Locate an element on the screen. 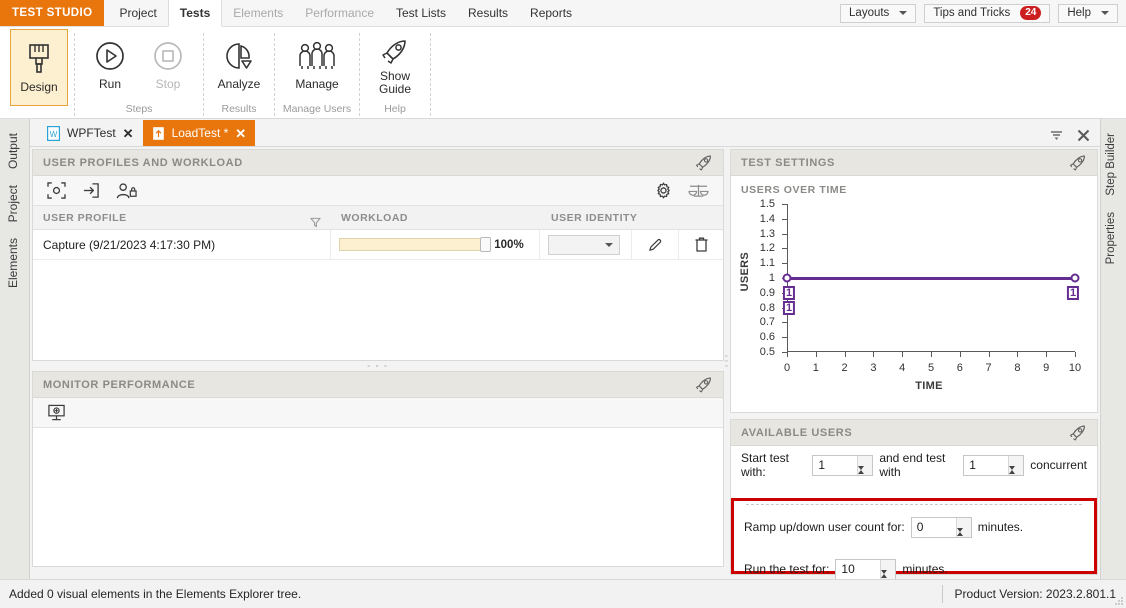 This screenshot has width=1126, height=608. user-identity-select is located at coordinates (584, 244).